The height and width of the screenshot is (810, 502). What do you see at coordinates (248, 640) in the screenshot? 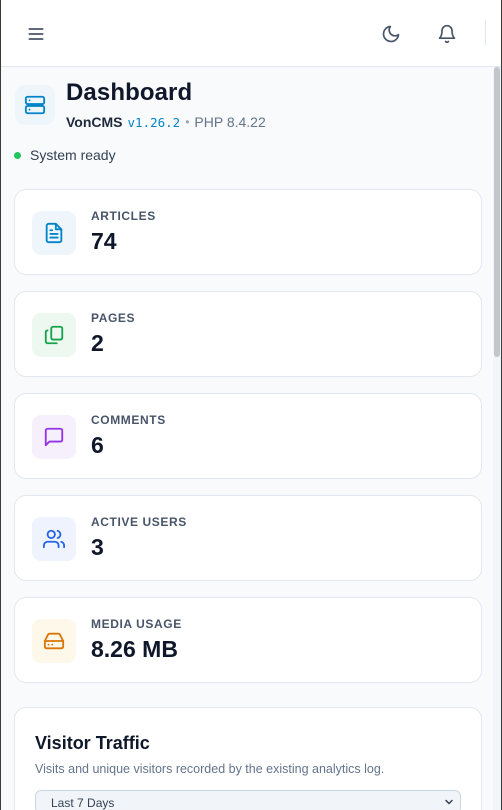
I see `stat-card-media-usage: MEDIA USAGE 8.26 MB` at bounding box center [248, 640].